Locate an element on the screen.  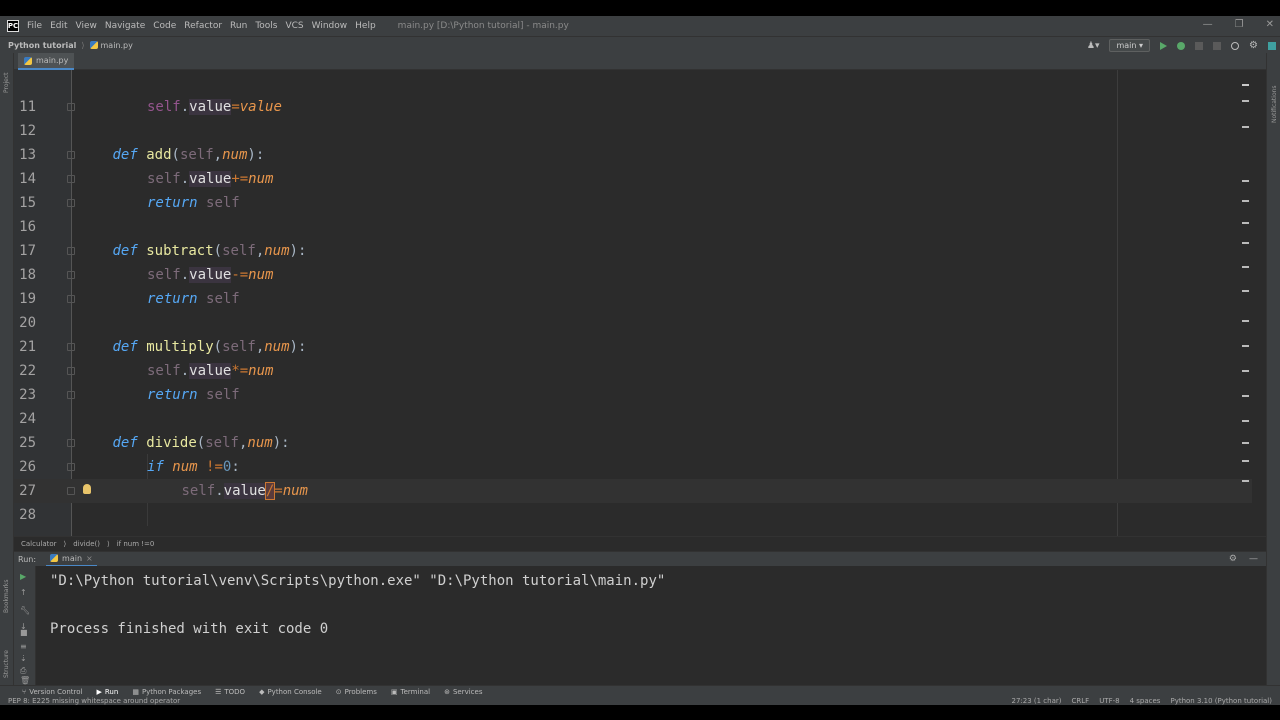
debug-icon is located at coordinates (1181, 45).